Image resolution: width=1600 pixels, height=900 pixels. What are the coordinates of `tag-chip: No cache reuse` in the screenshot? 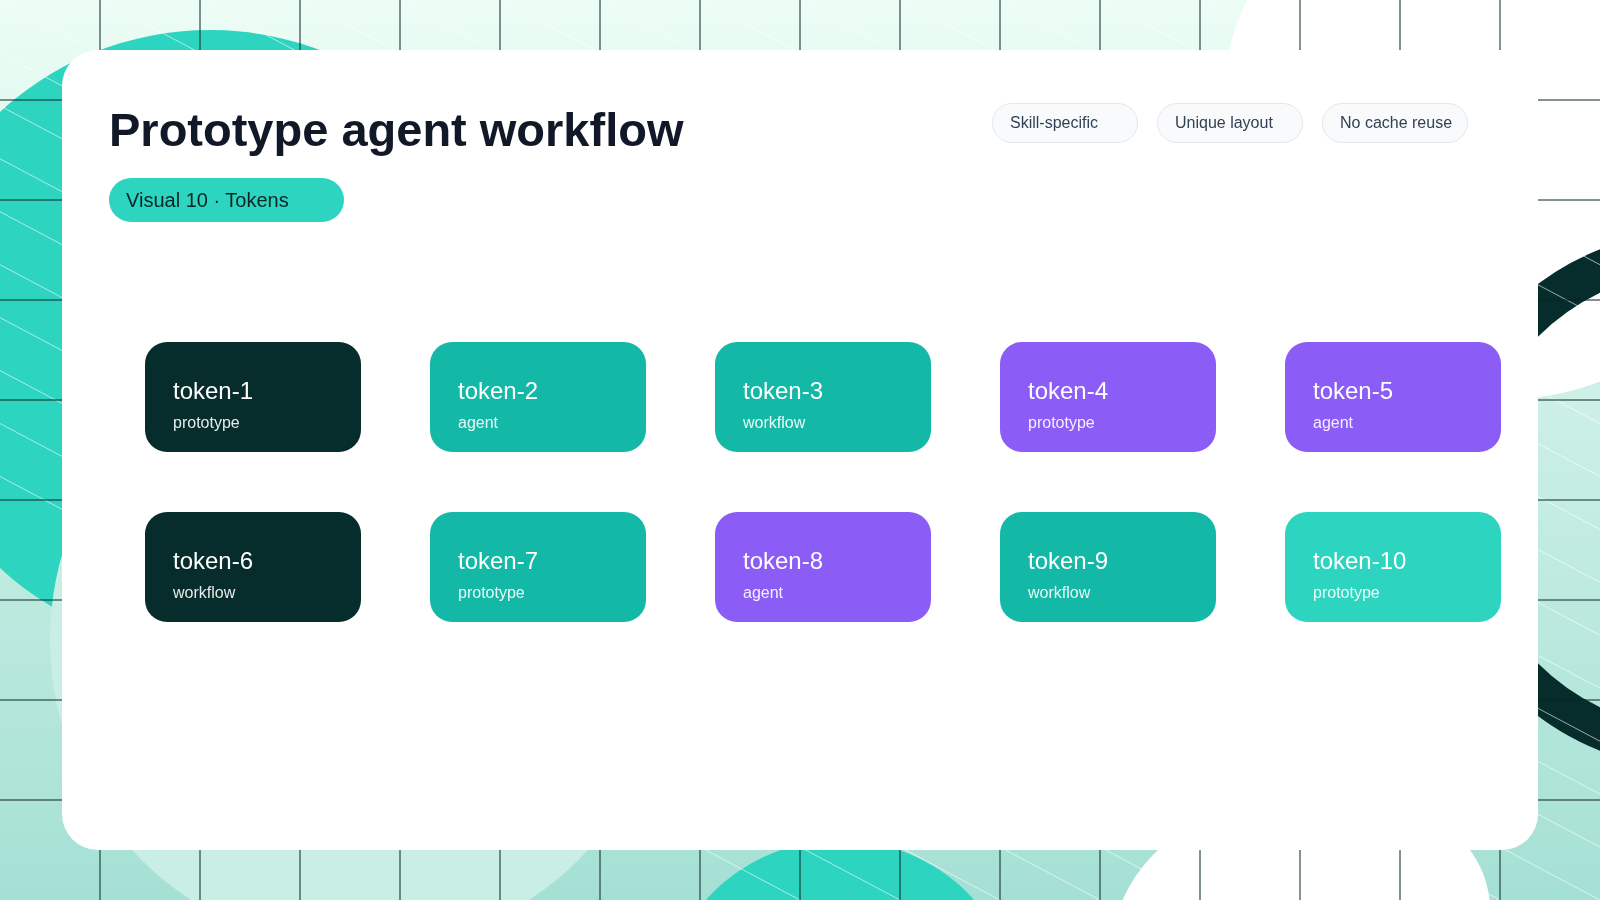 It's located at (1395, 123).